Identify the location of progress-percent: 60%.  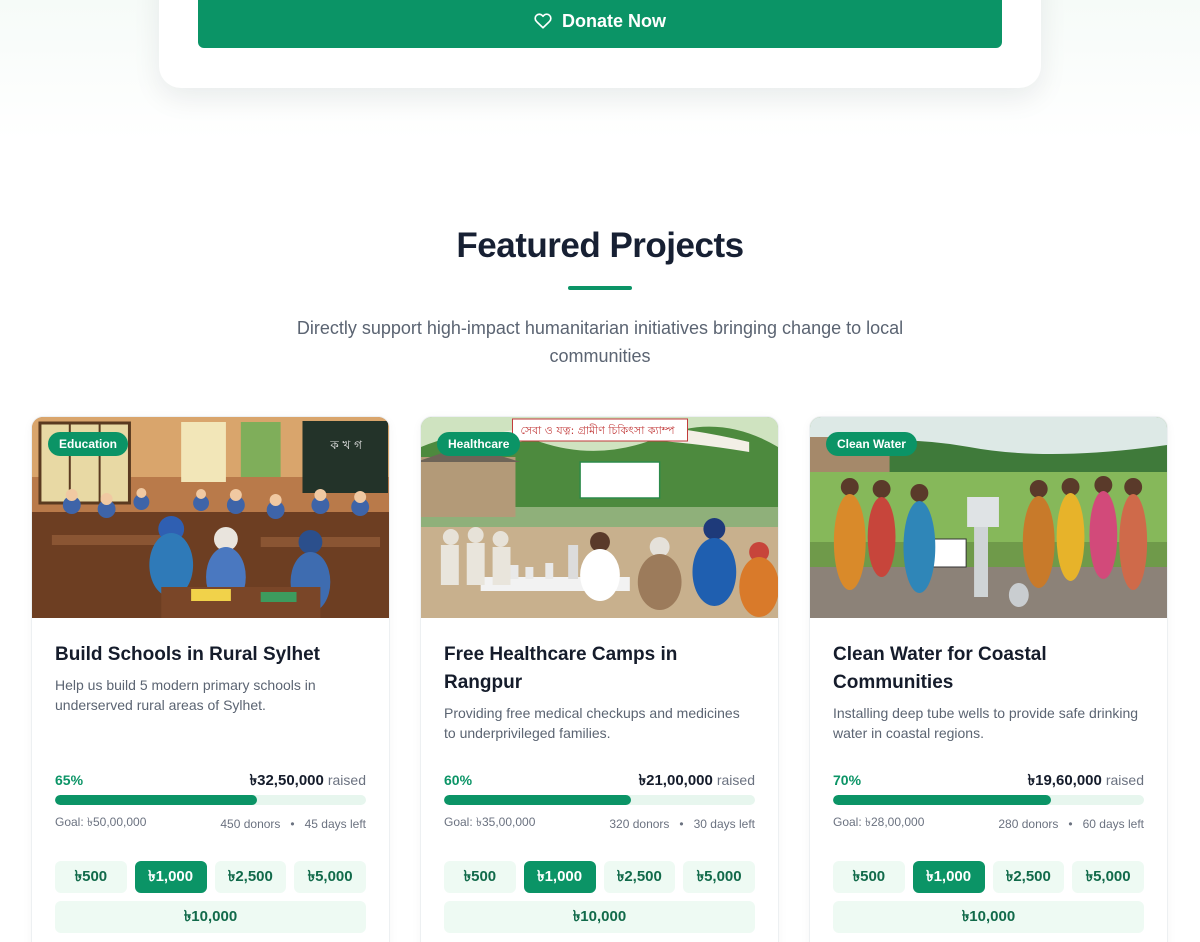
(458, 780).